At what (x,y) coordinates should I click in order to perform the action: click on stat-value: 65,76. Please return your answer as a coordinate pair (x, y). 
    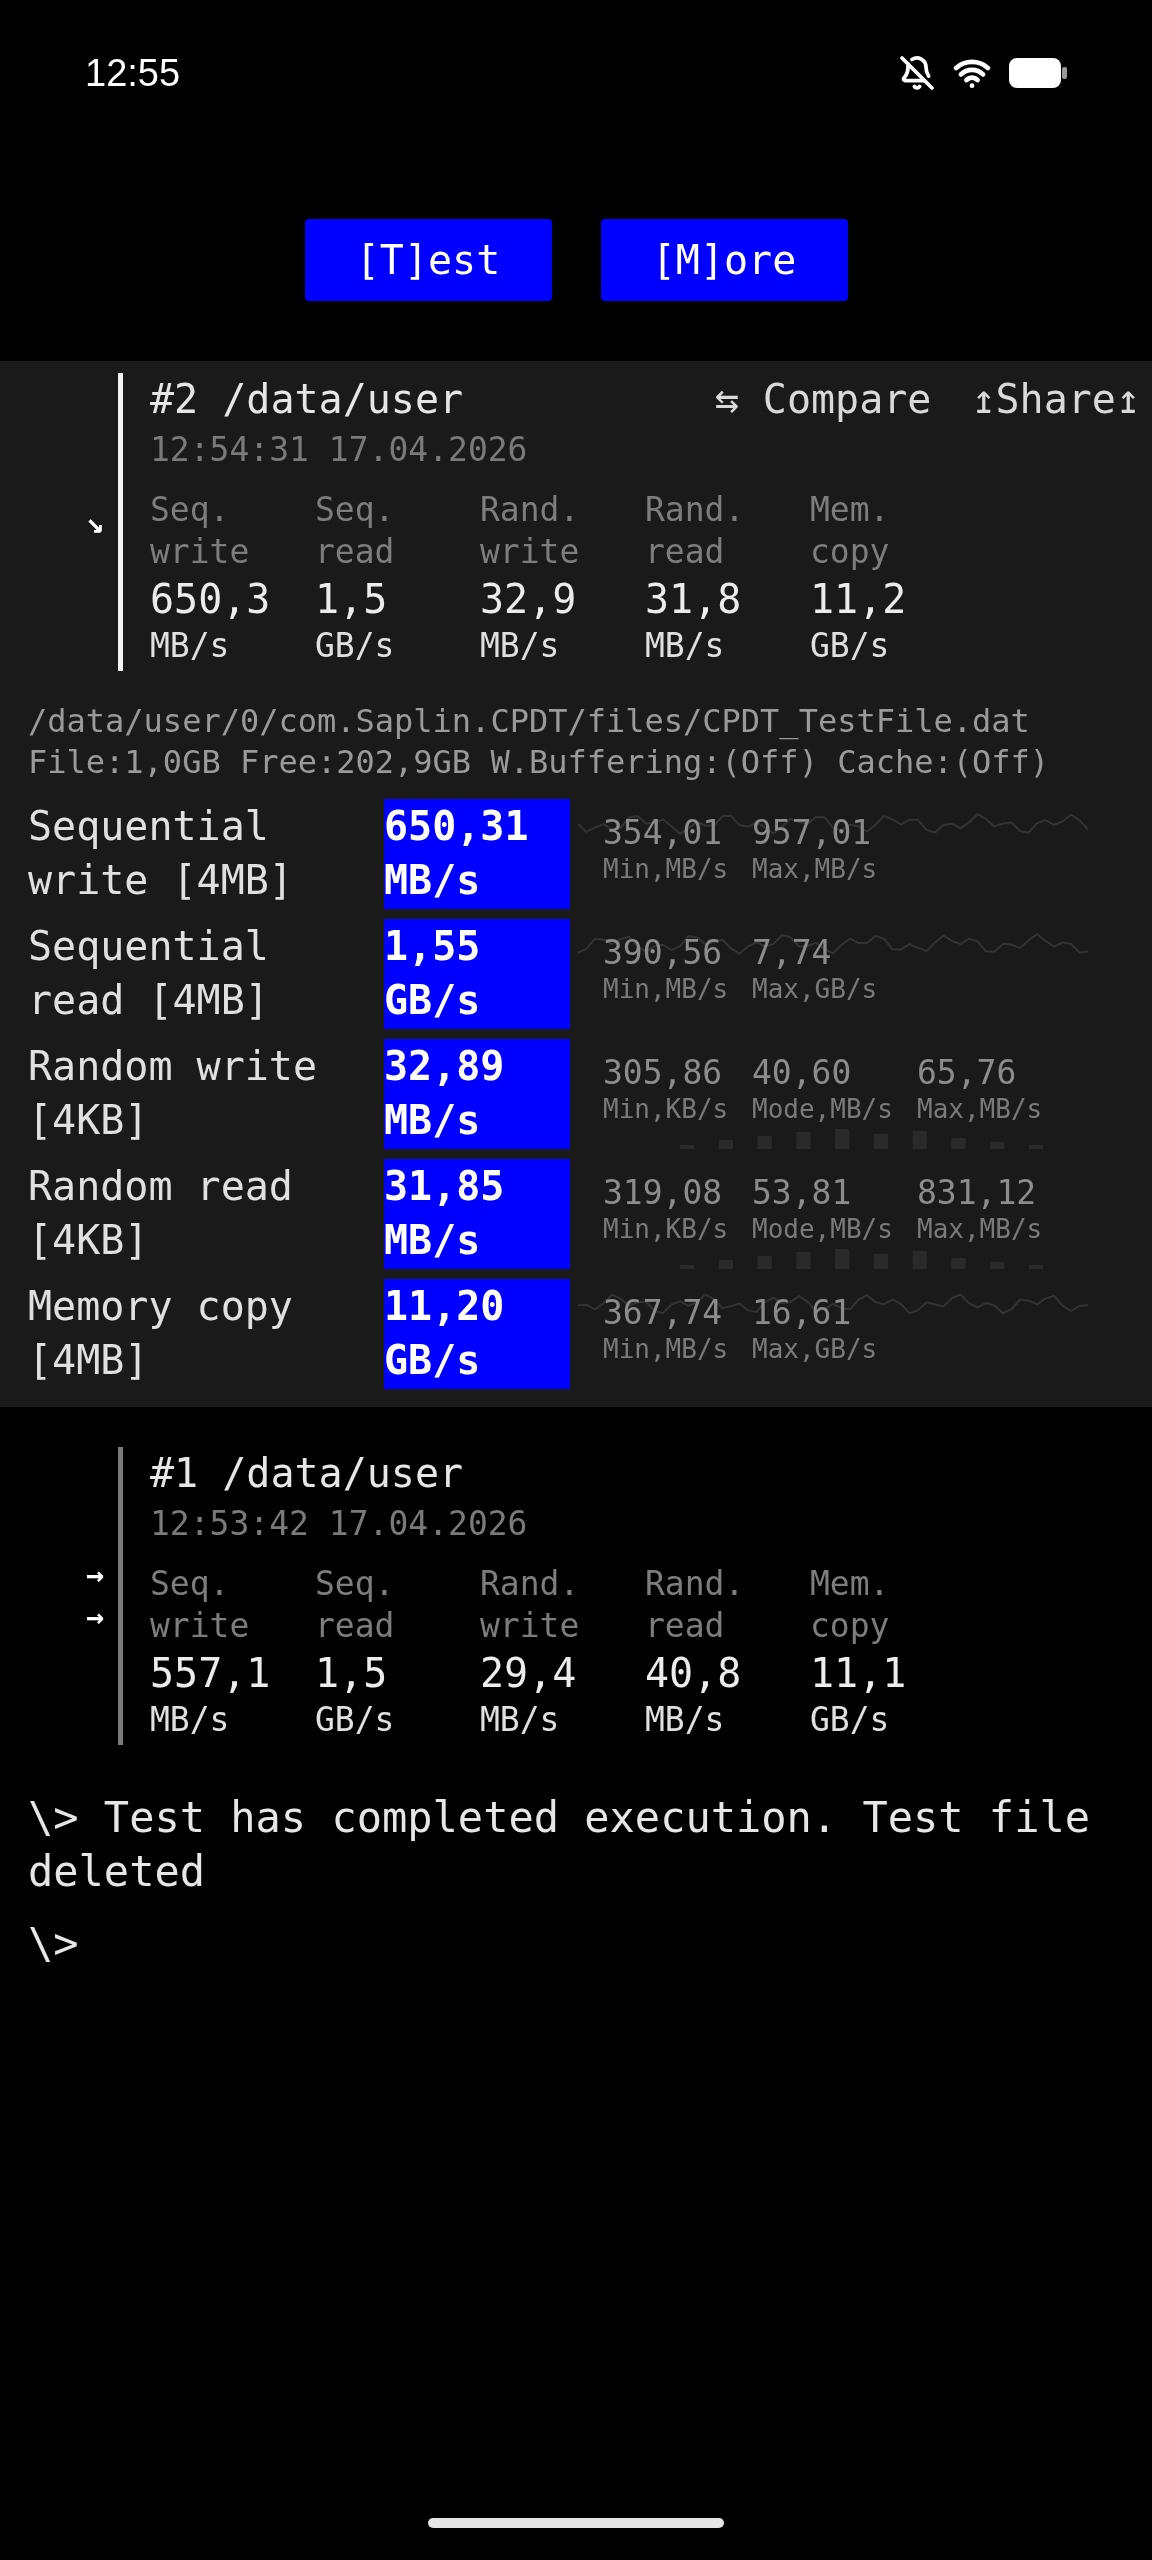
    Looking at the image, I should click on (967, 1073).